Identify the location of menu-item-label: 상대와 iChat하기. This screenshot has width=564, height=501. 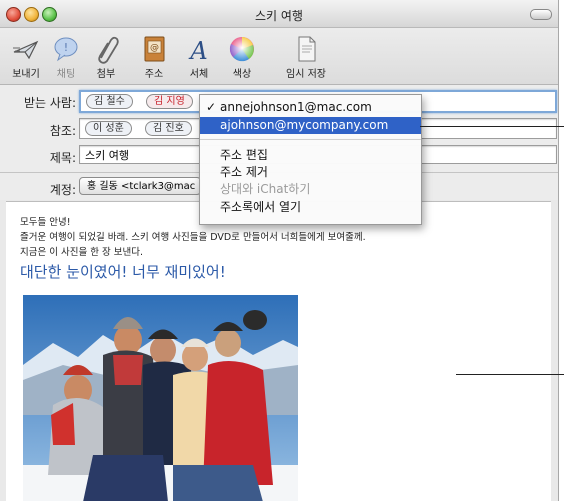
(265, 189).